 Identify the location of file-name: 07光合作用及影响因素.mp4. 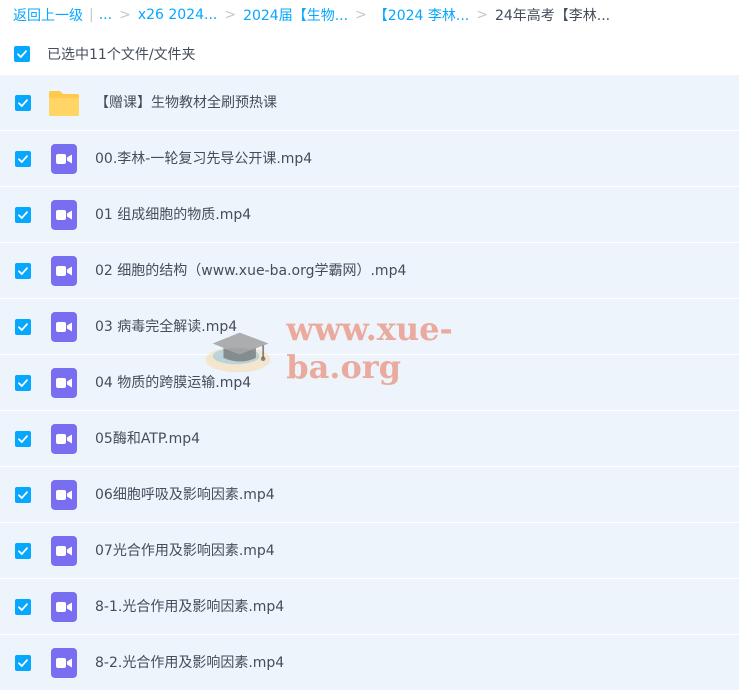
(185, 551).